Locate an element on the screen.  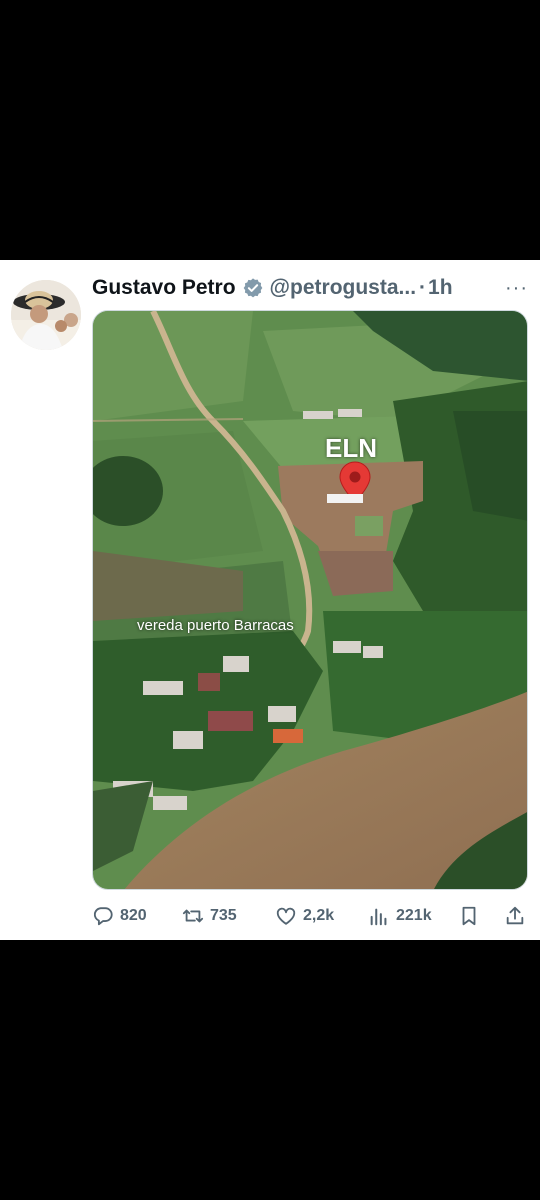
tweet-actions: 820 735 2,2k 221k is located at coordinates (310, 916).